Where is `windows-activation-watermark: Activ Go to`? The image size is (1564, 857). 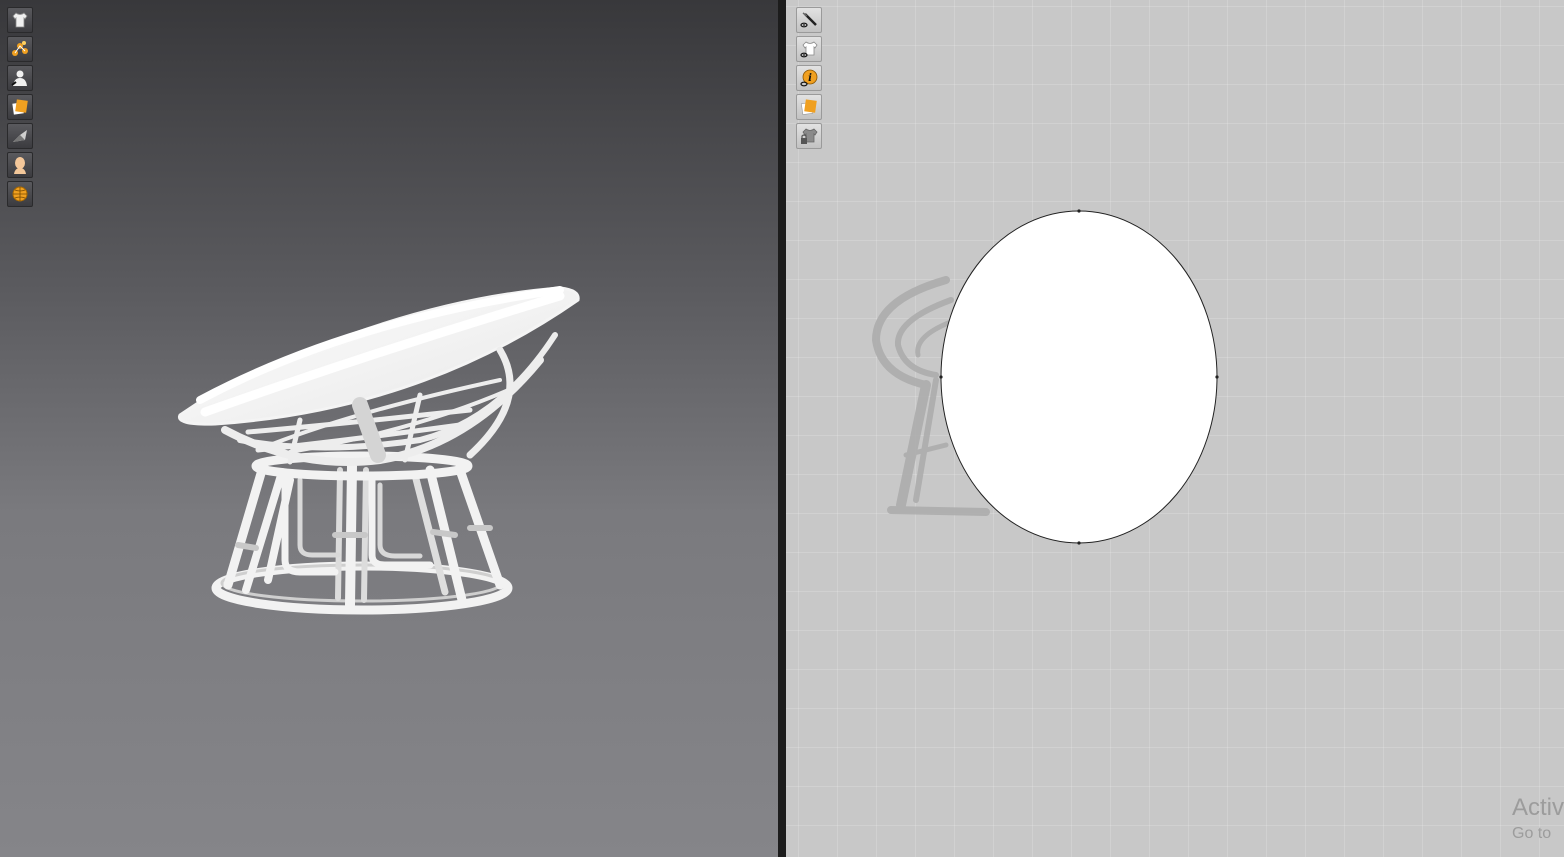
windows-activation-watermark: Activ Go to is located at coordinates (1538, 819).